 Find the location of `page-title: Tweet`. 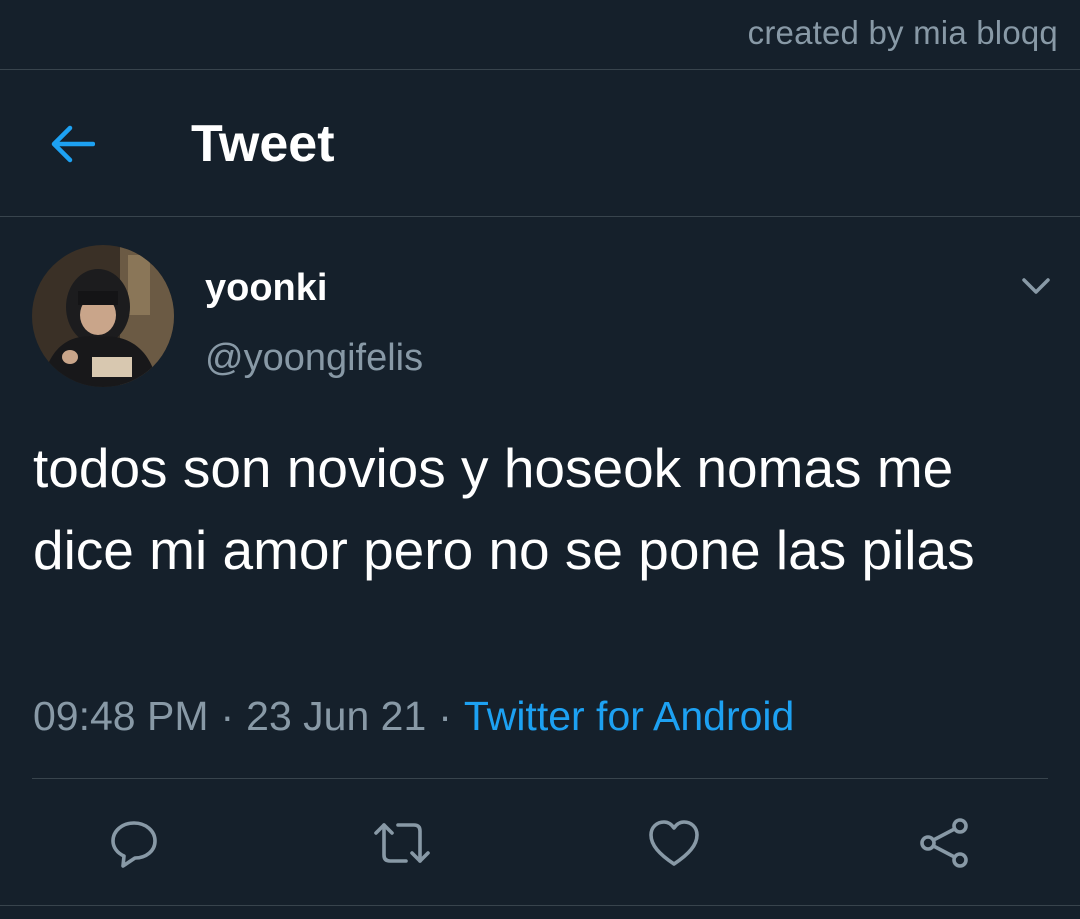

page-title: Tweet is located at coordinates (263, 144).